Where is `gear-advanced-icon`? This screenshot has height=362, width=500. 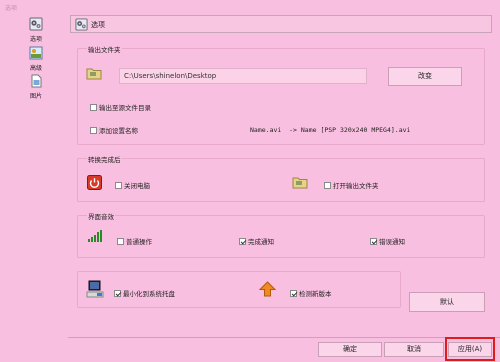 gear-advanced-icon is located at coordinates (36, 53).